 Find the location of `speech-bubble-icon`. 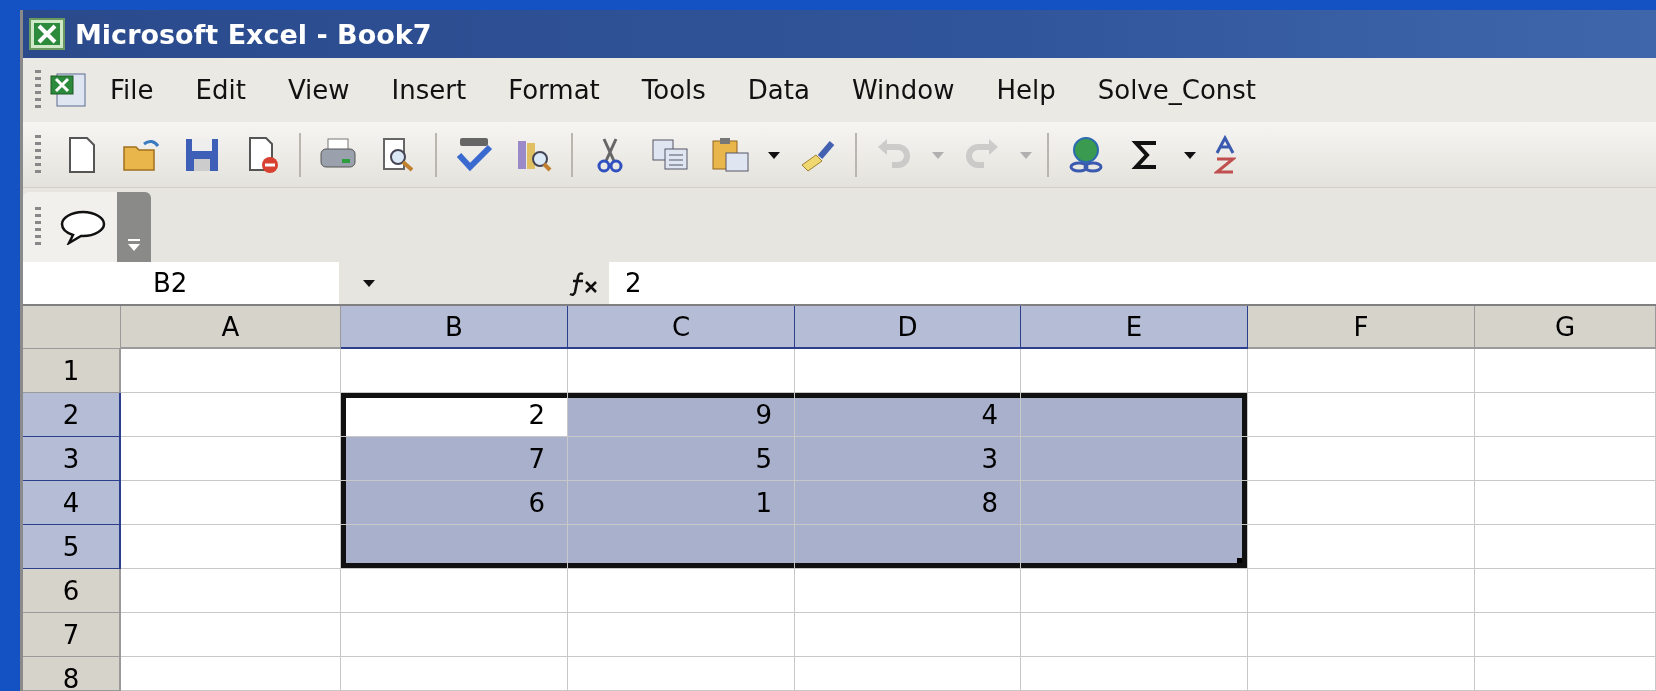

speech-bubble-icon is located at coordinates (83, 227).